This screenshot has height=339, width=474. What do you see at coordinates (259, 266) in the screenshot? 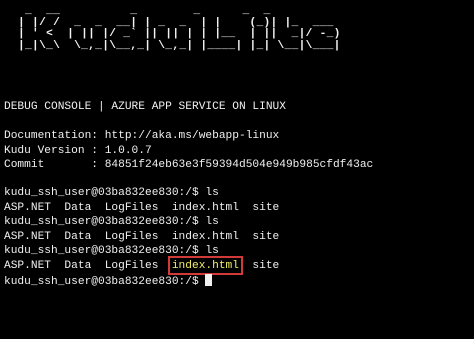
I see `ls-output-suffix: site` at bounding box center [259, 266].